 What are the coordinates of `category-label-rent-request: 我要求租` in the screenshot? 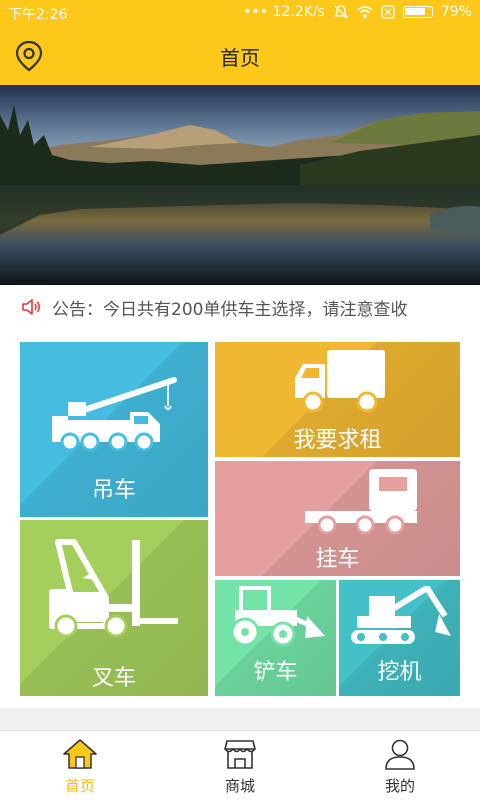 It's located at (337, 440).